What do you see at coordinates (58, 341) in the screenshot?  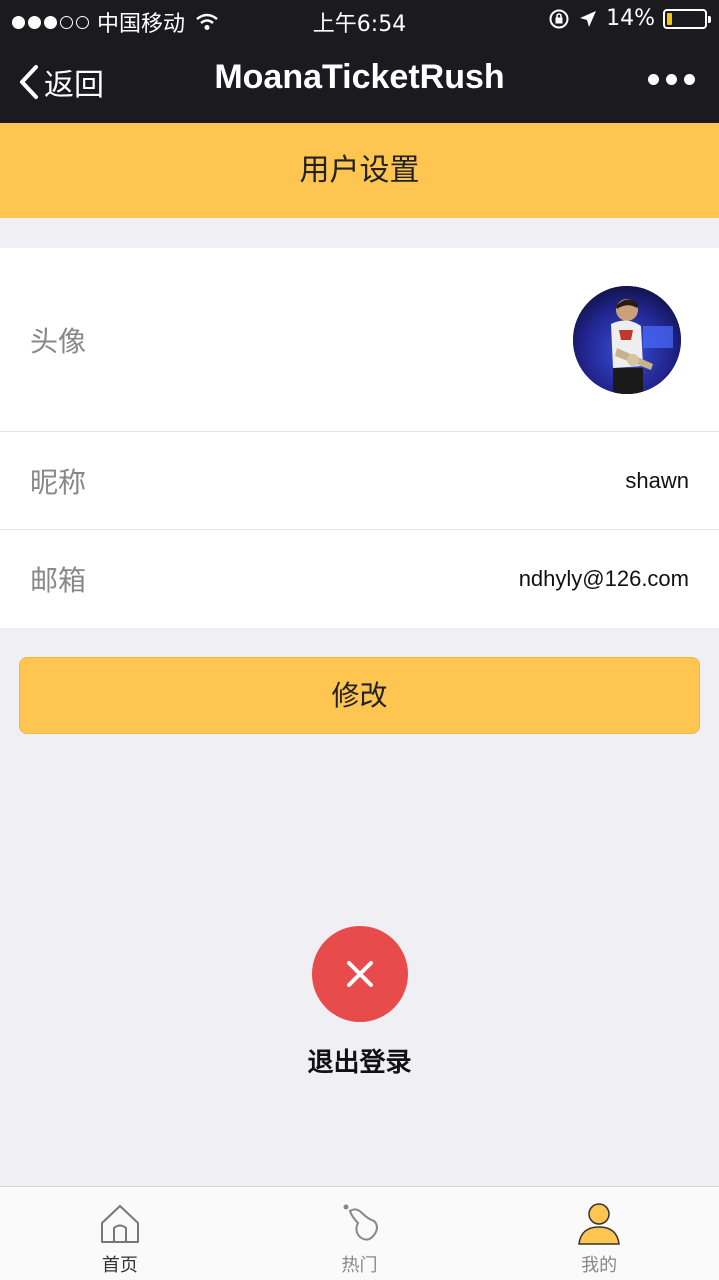 I see `avatar-label: 头像` at bounding box center [58, 341].